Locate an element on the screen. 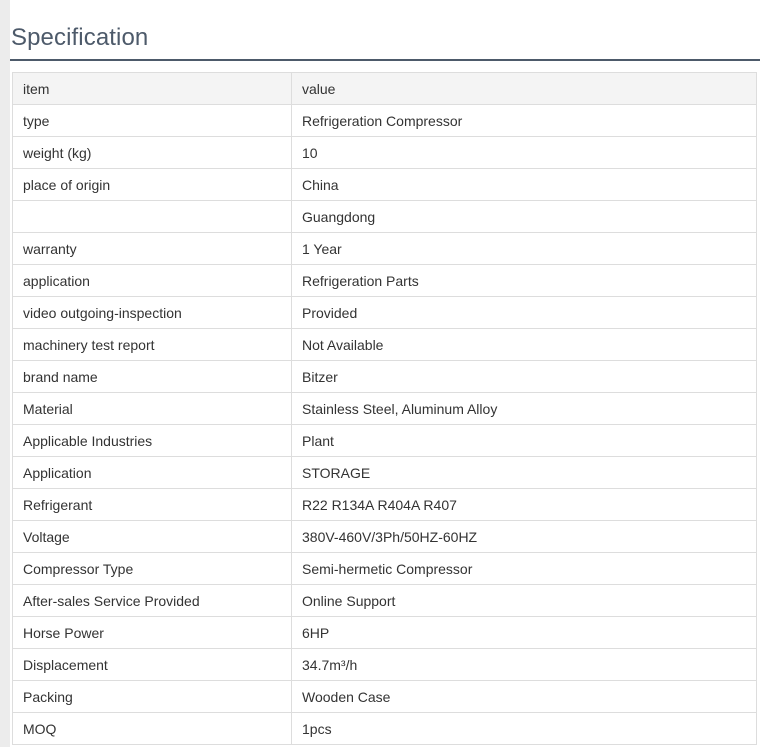  row-value-cell: Refrigeration Compressor is located at coordinates (524, 120).